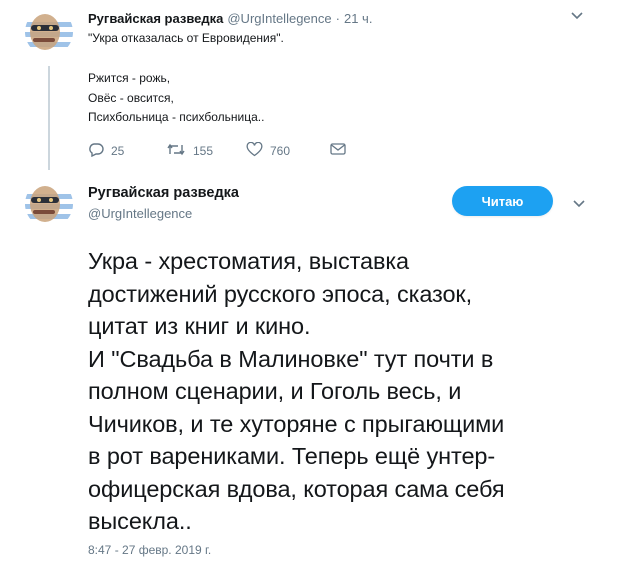  Describe the element at coordinates (203, 151) in the screenshot. I see `retweet-count: 155` at that location.